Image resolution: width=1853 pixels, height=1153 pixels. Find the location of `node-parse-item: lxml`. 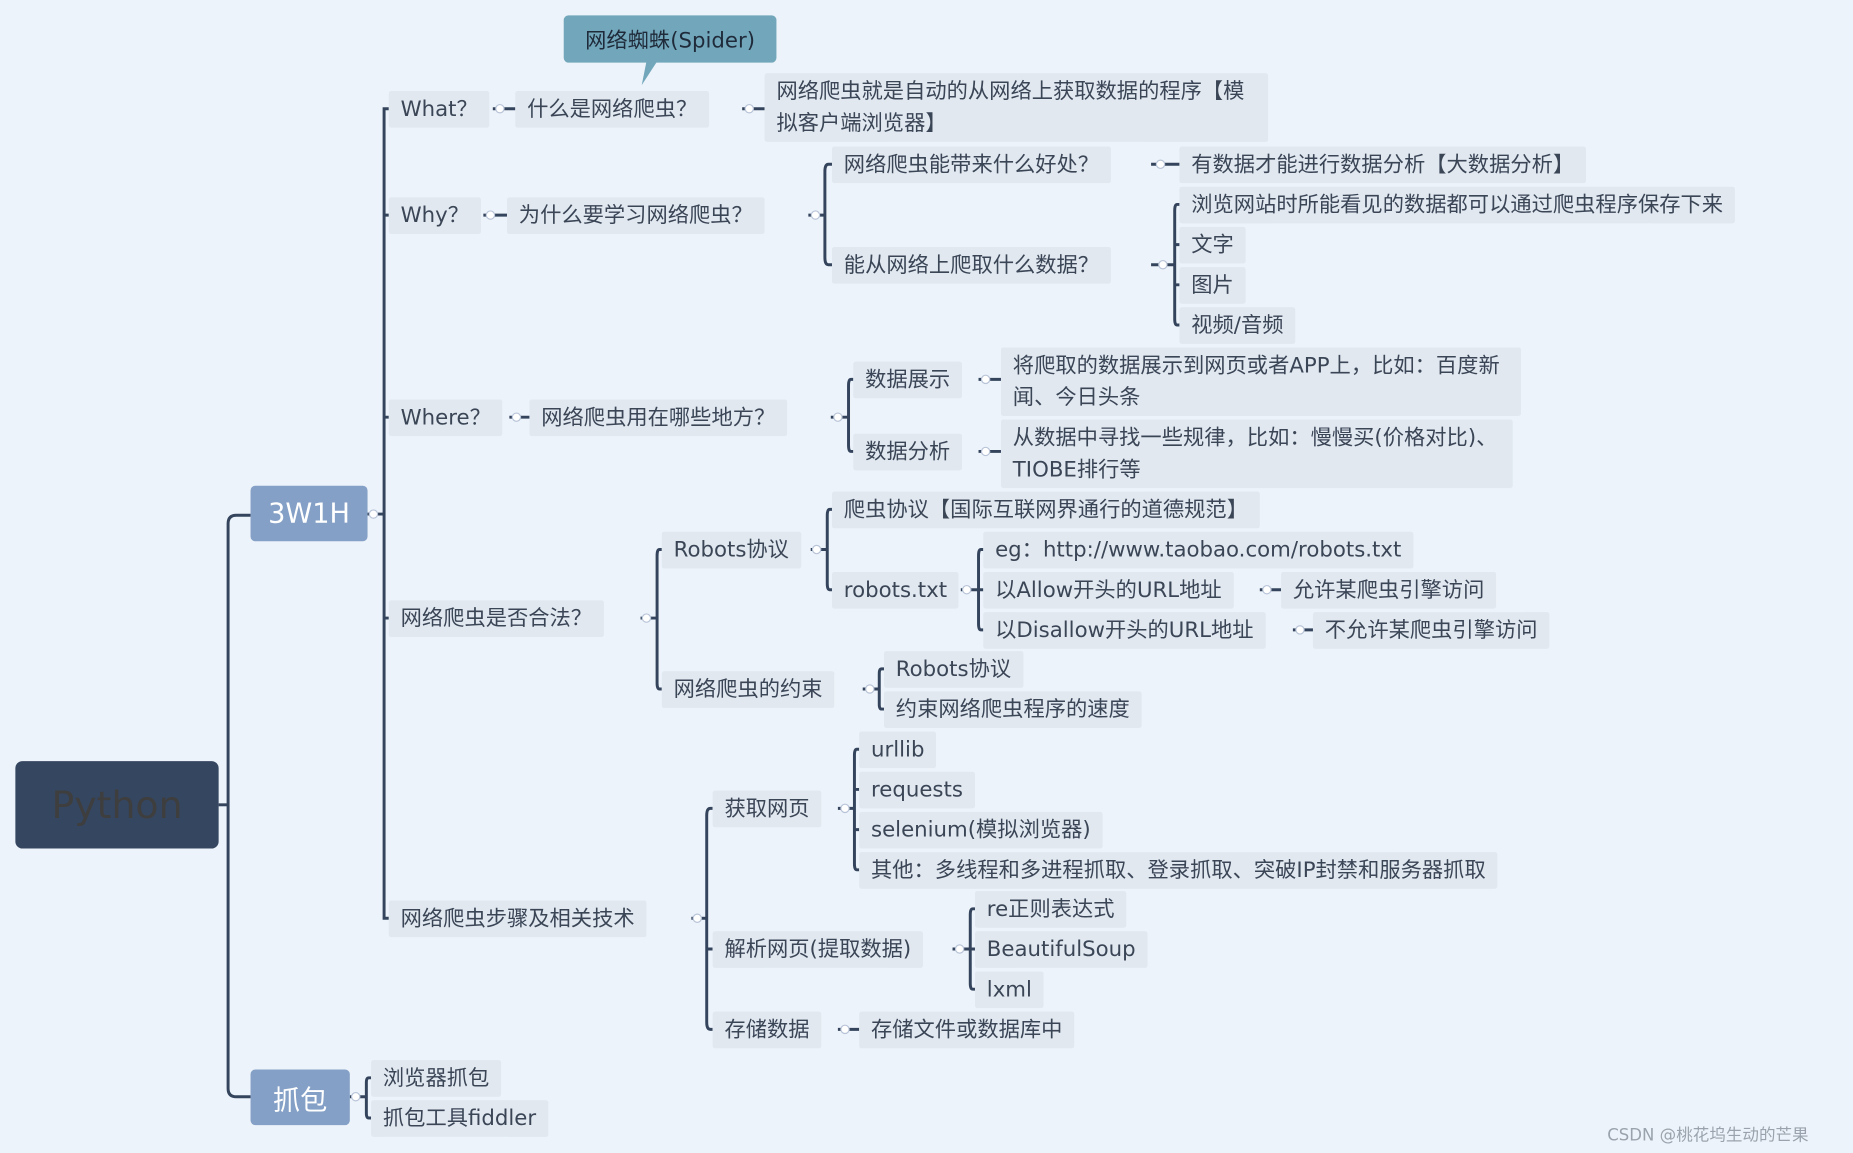

node-parse-item: lxml is located at coordinates (1009, 990).